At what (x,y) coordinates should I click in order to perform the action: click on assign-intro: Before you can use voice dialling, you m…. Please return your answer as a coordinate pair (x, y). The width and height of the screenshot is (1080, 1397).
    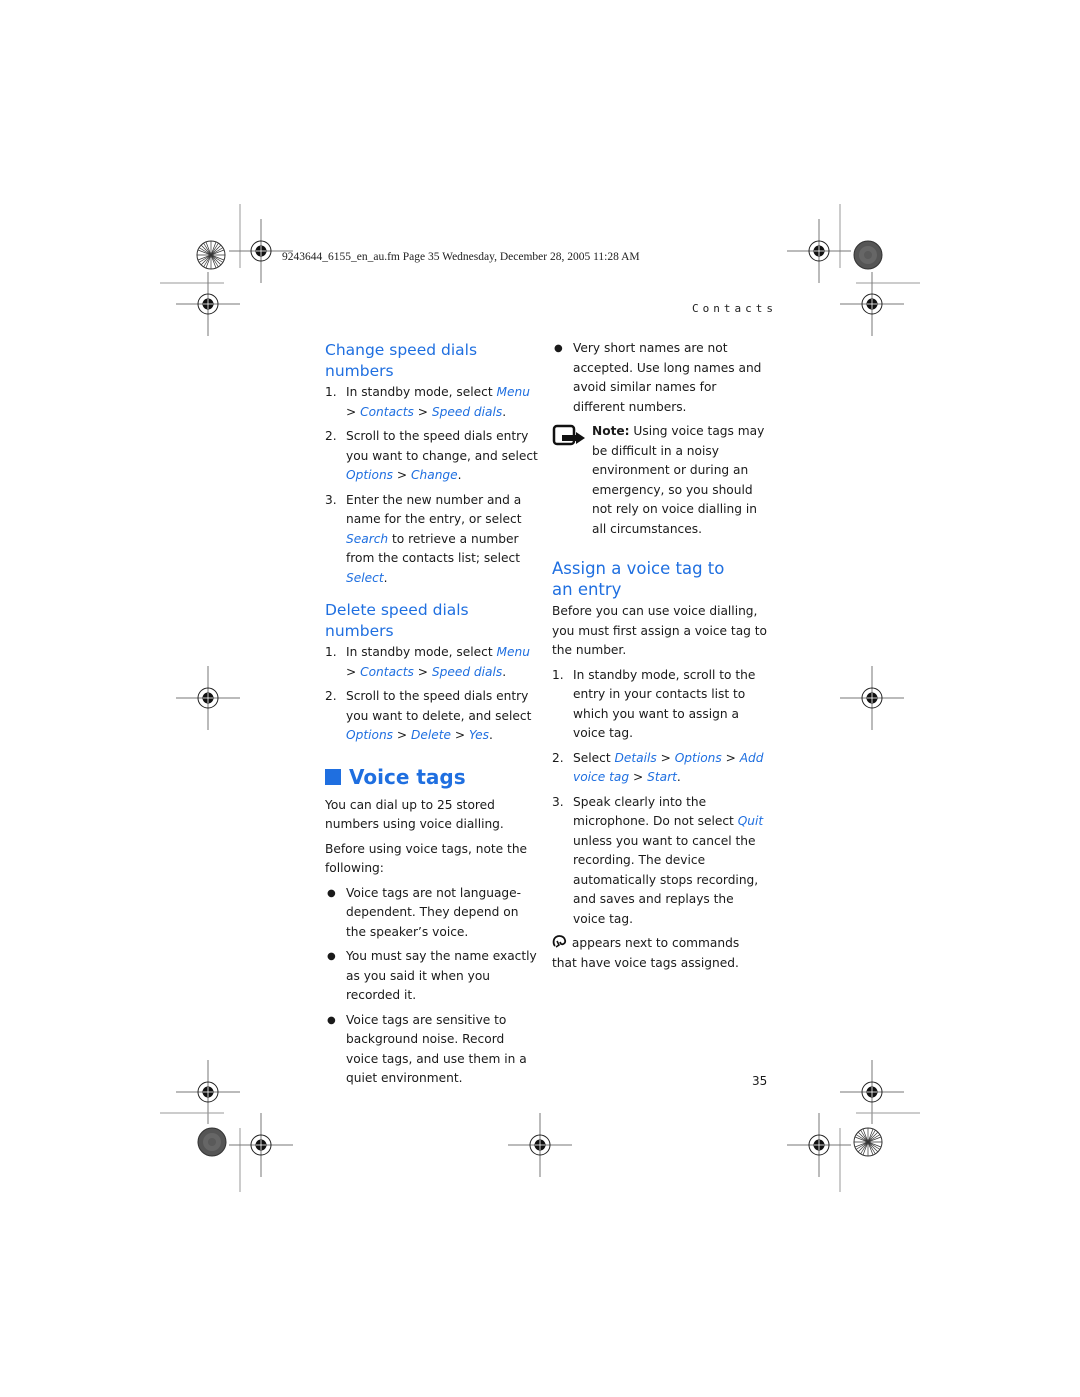
    Looking at the image, I should click on (660, 630).